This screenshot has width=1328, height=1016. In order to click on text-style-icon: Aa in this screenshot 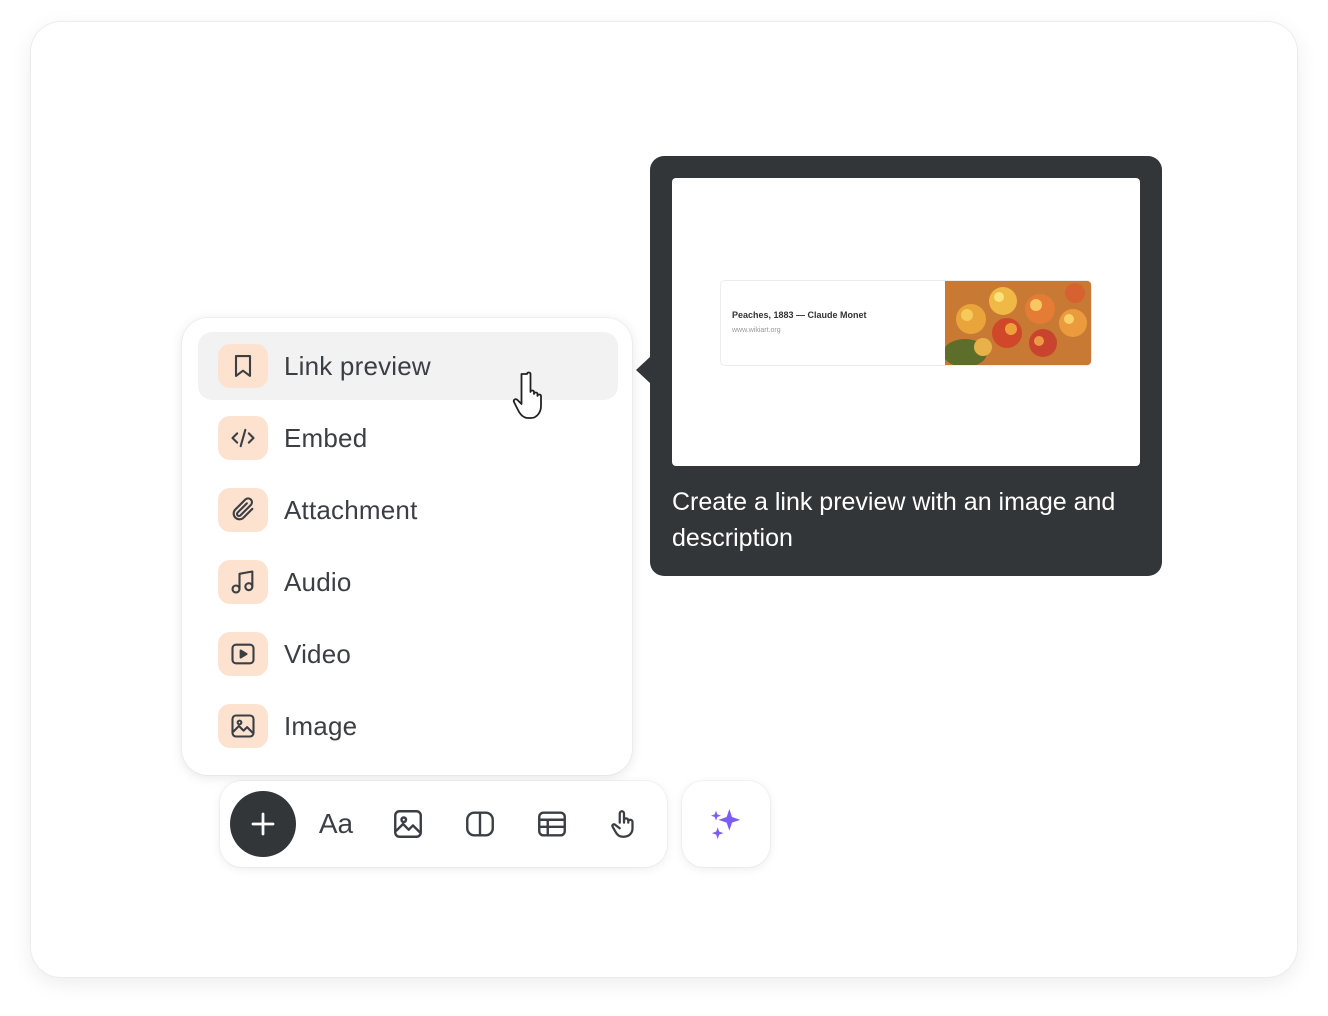, I will do `click(336, 823)`.